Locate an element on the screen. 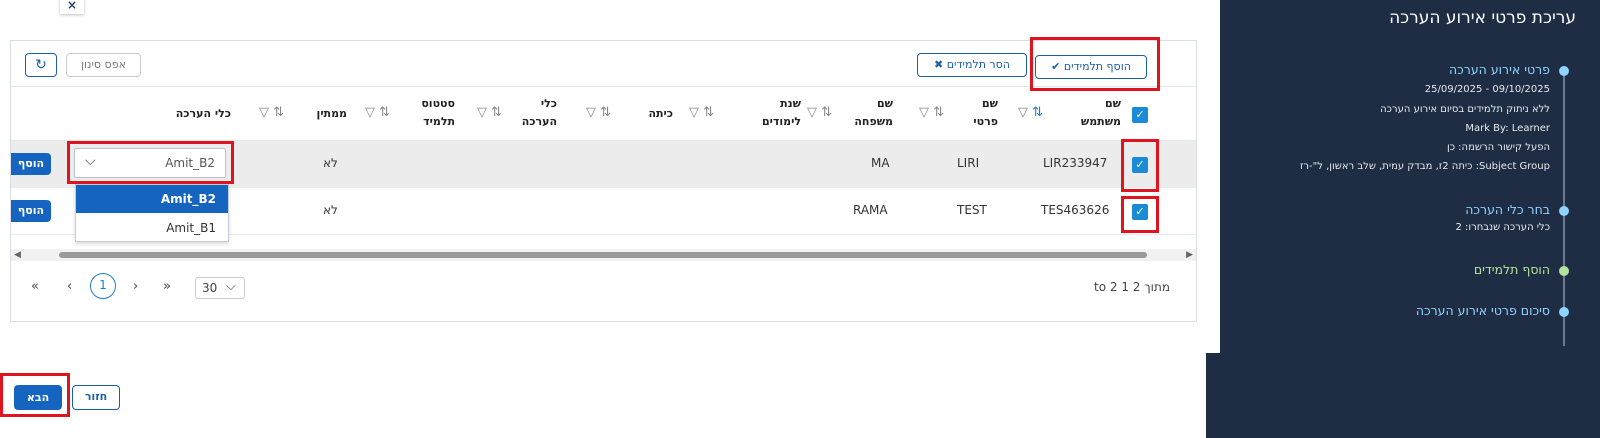  reset-filter-button: אפס סינון is located at coordinates (103, 65).